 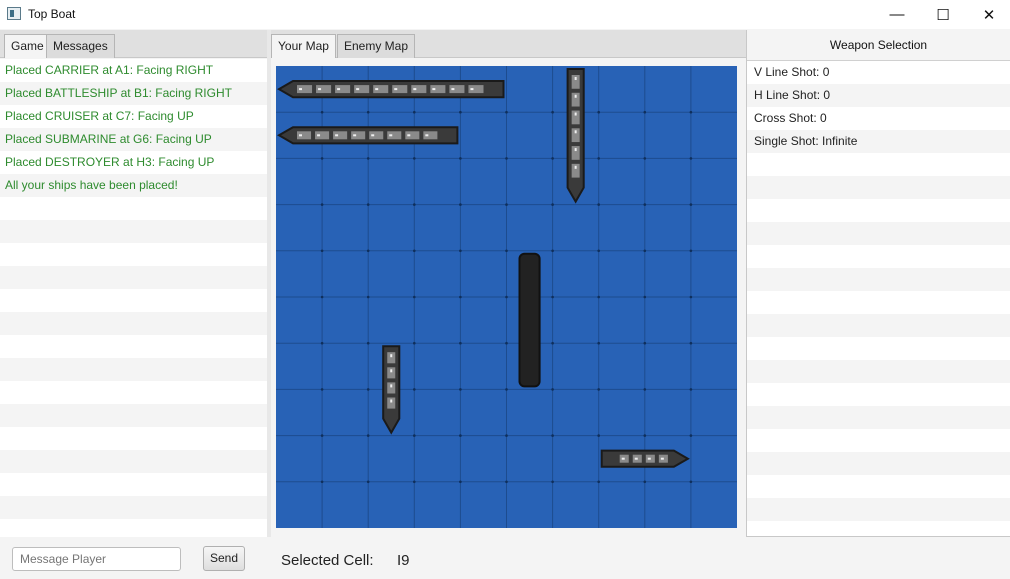 What do you see at coordinates (878, 72) in the screenshot?
I see `weapon-item-v-line: V Line Shot: 0` at bounding box center [878, 72].